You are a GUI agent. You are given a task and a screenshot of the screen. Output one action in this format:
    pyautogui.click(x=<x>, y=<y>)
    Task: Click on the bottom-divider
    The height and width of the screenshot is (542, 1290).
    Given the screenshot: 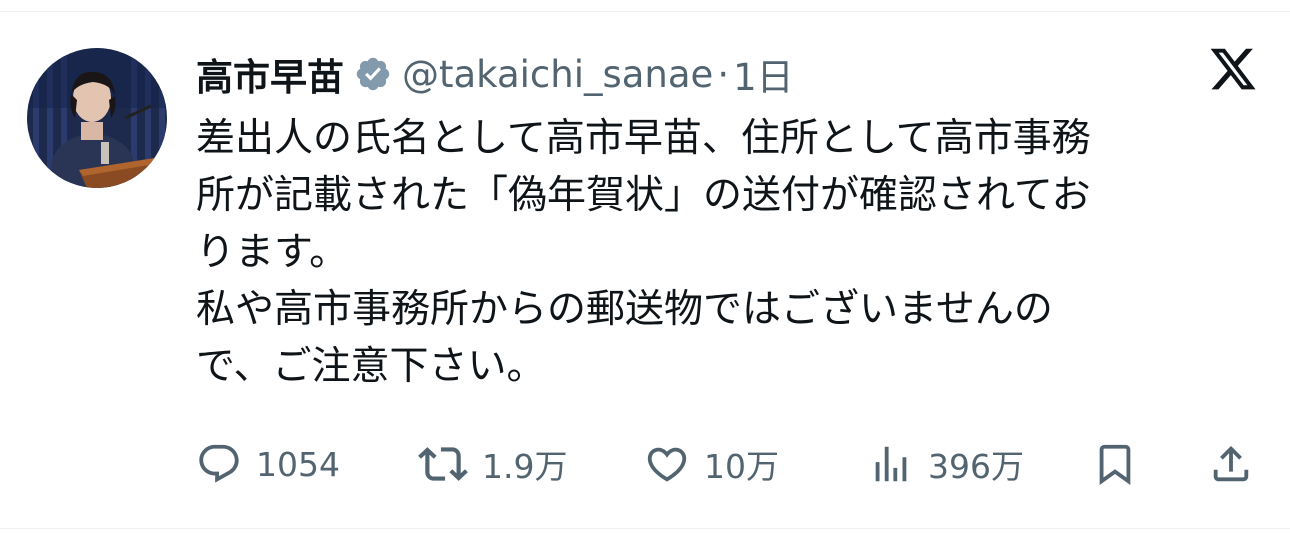 What is the action you would take?
    pyautogui.click(x=645, y=528)
    